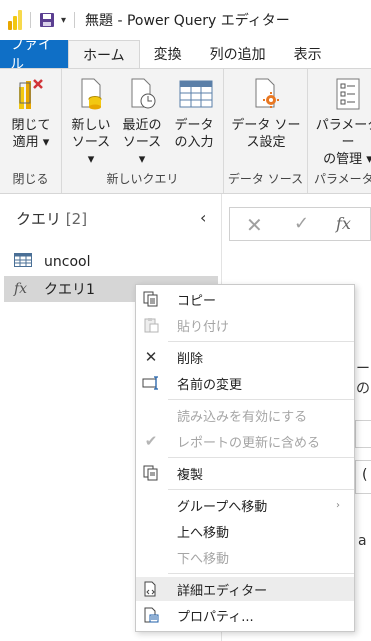 This screenshot has height=641, width=371. Describe the element at coordinates (266, 142) in the screenshot. I see `data-source-settings-label-line2: ス設定` at that location.